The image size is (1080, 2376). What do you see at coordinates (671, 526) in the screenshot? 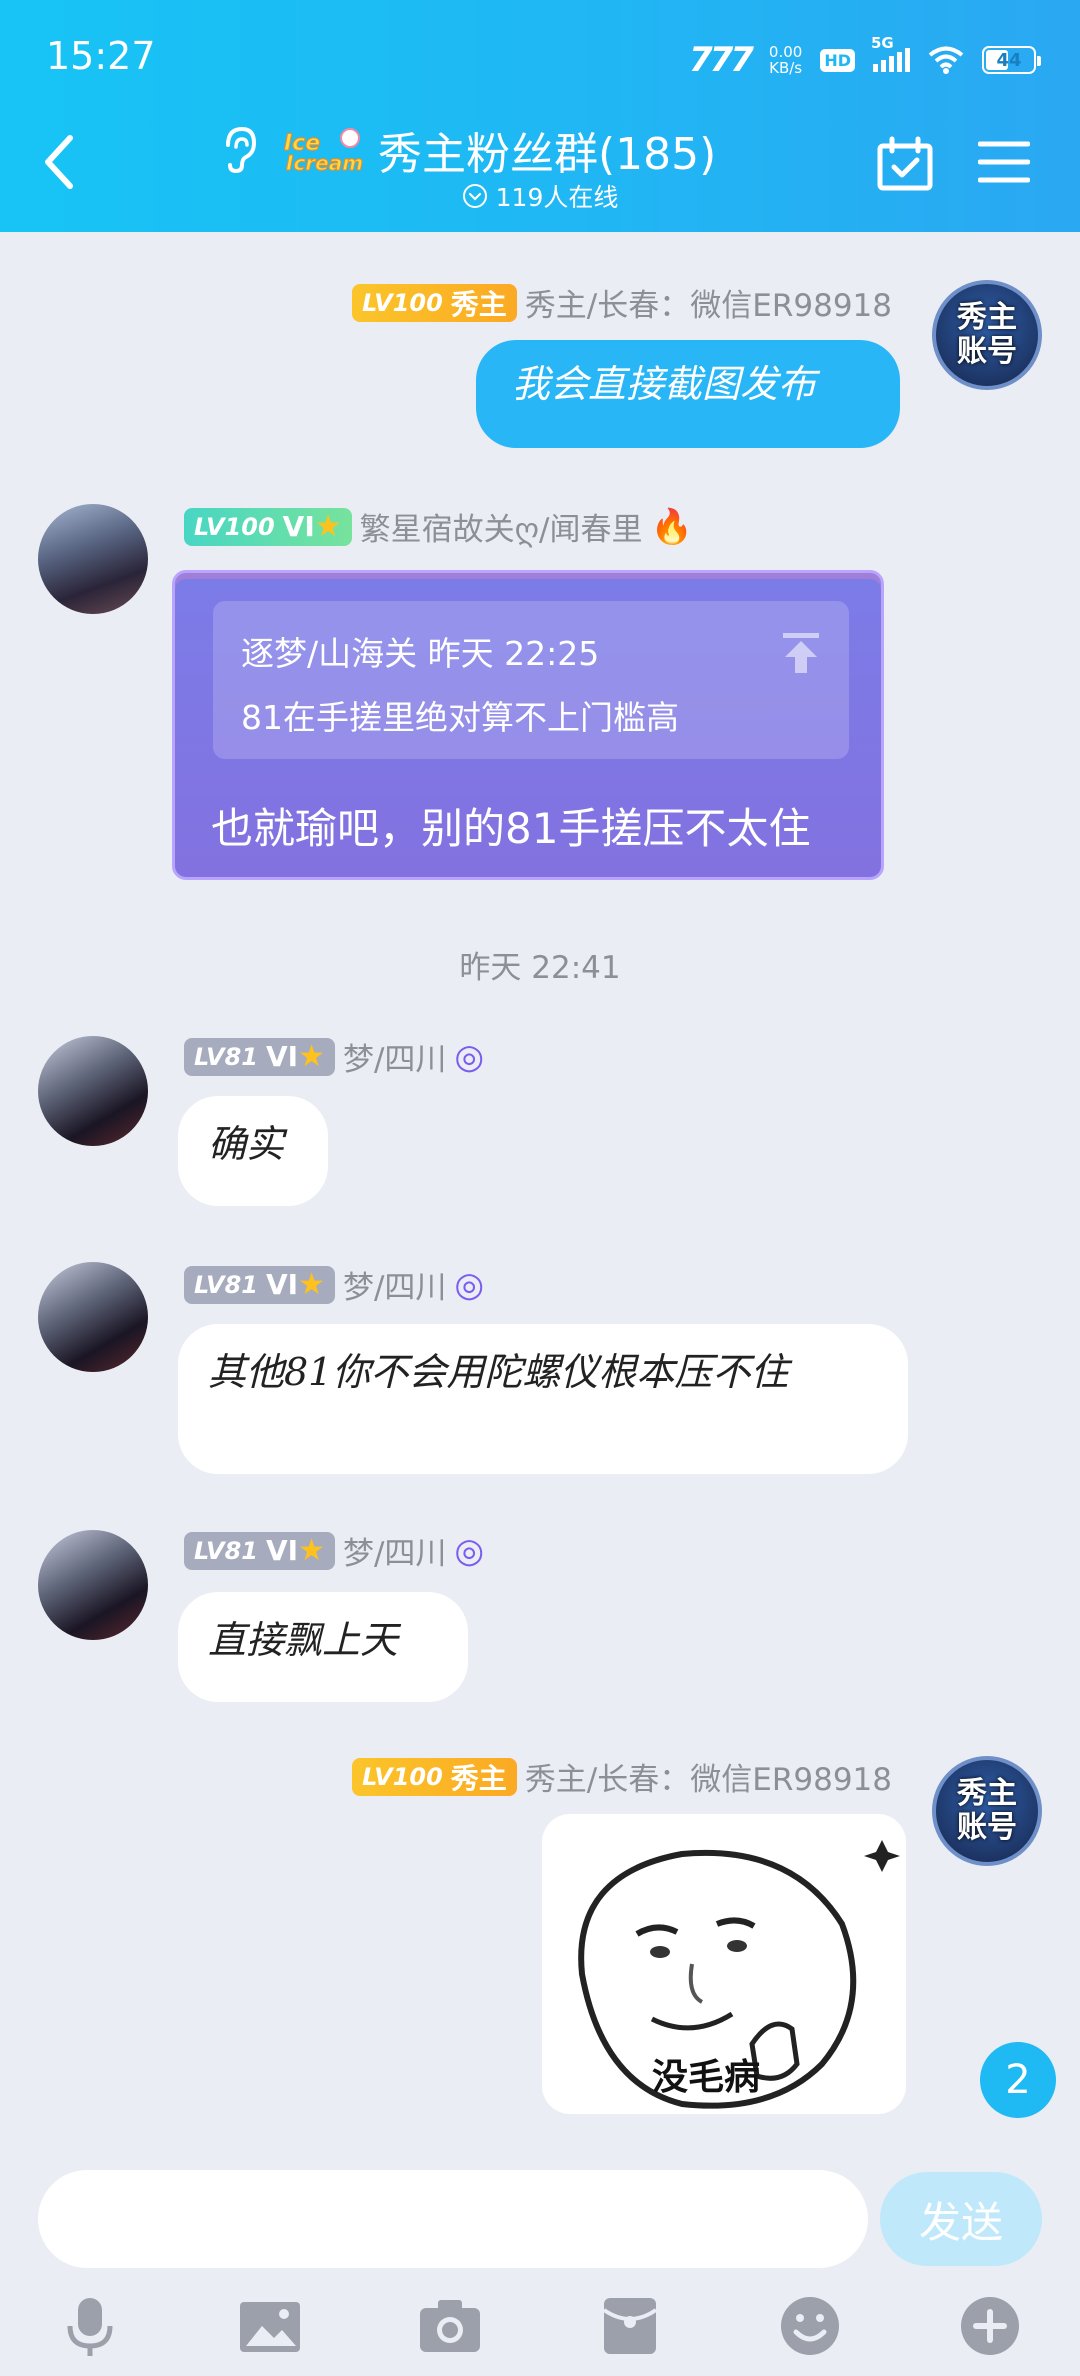
I see `fire-icon: 🔥` at bounding box center [671, 526].